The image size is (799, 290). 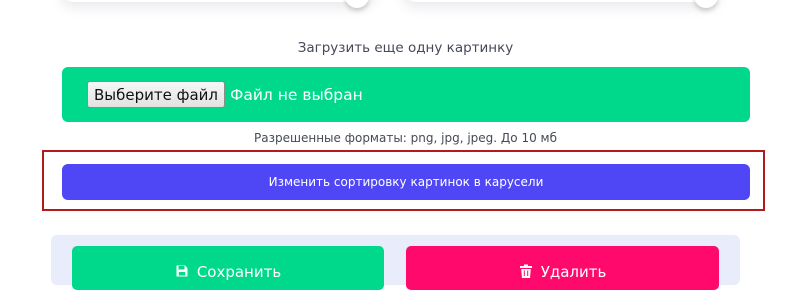 I want to click on image-card-left, so click(x=217, y=4).